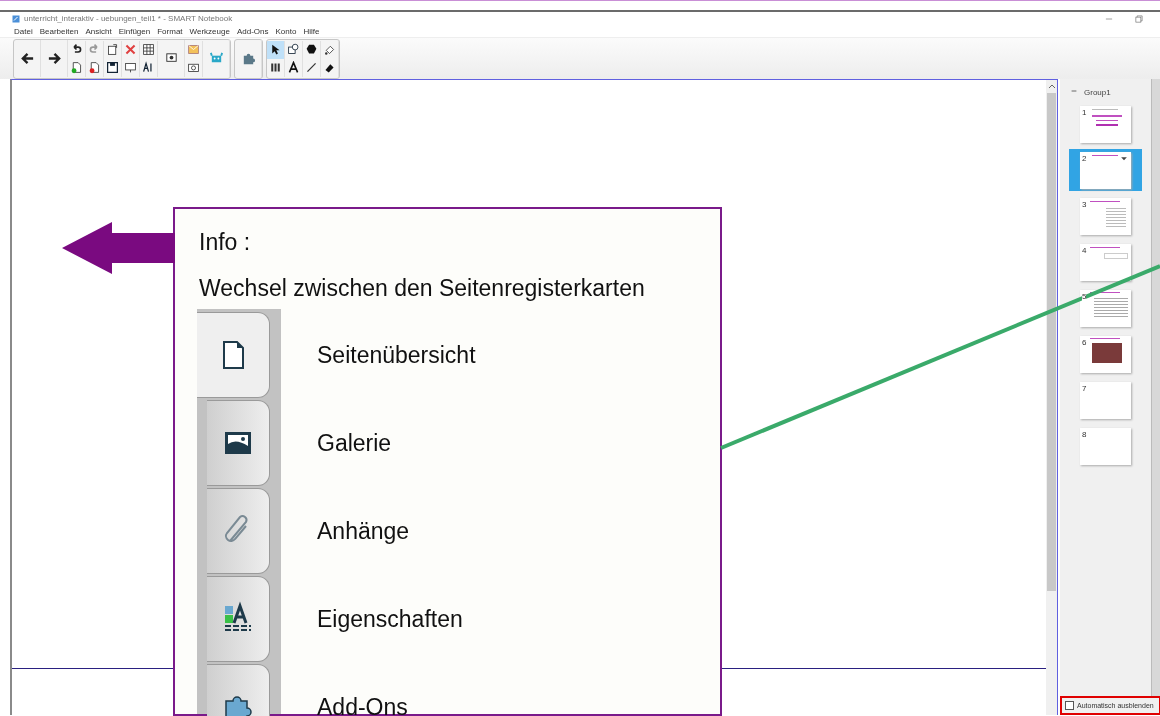 This screenshot has width=1160, height=716. Describe the element at coordinates (1084, 250) in the screenshot. I see `page-number: 4` at that location.